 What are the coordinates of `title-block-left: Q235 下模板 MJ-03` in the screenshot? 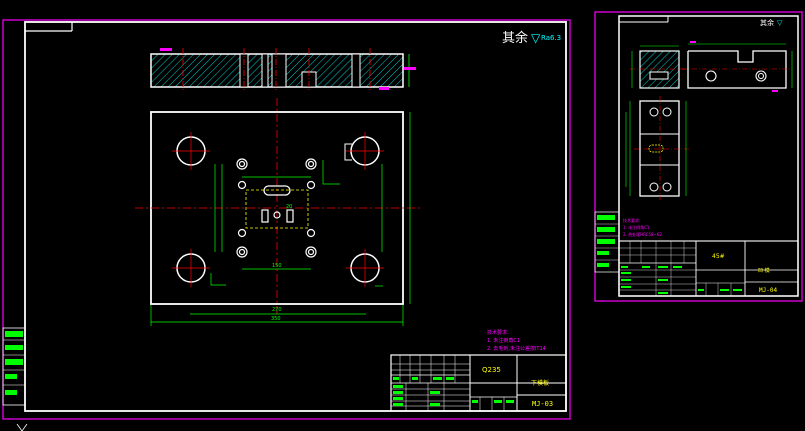 It's located at (478, 383).